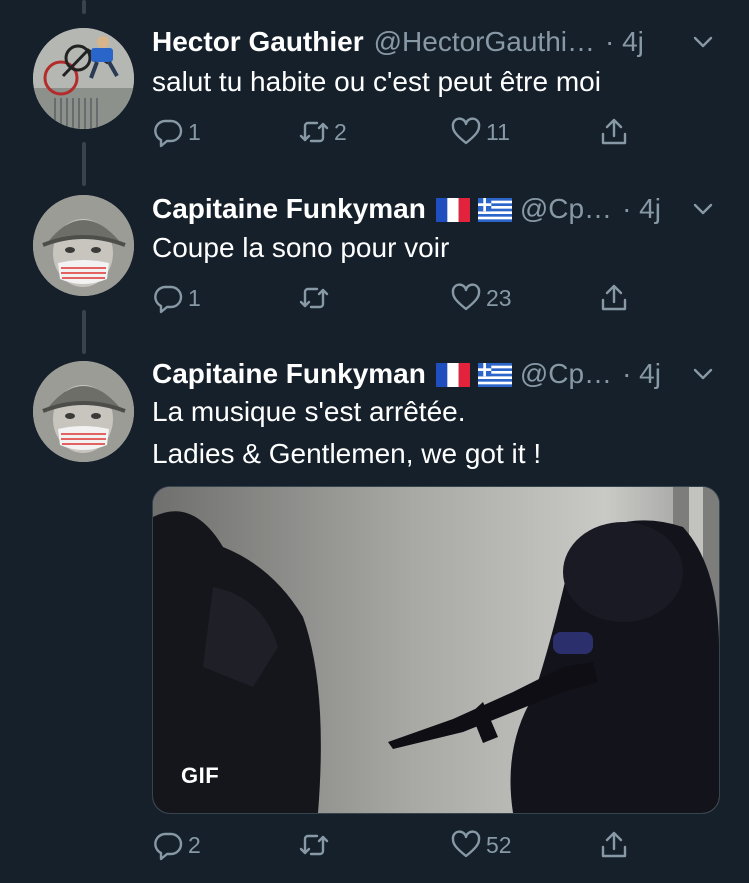 The image size is (749, 883). I want to click on retweet-button: 2, so click(322, 132).